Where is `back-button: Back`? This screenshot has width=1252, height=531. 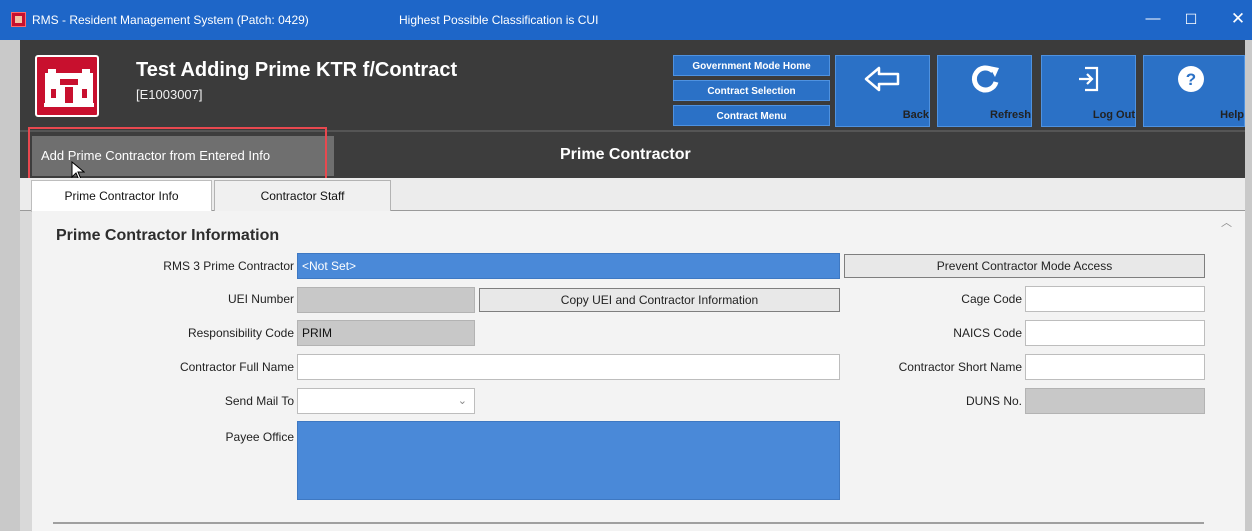
back-button: Back is located at coordinates (882, 91).